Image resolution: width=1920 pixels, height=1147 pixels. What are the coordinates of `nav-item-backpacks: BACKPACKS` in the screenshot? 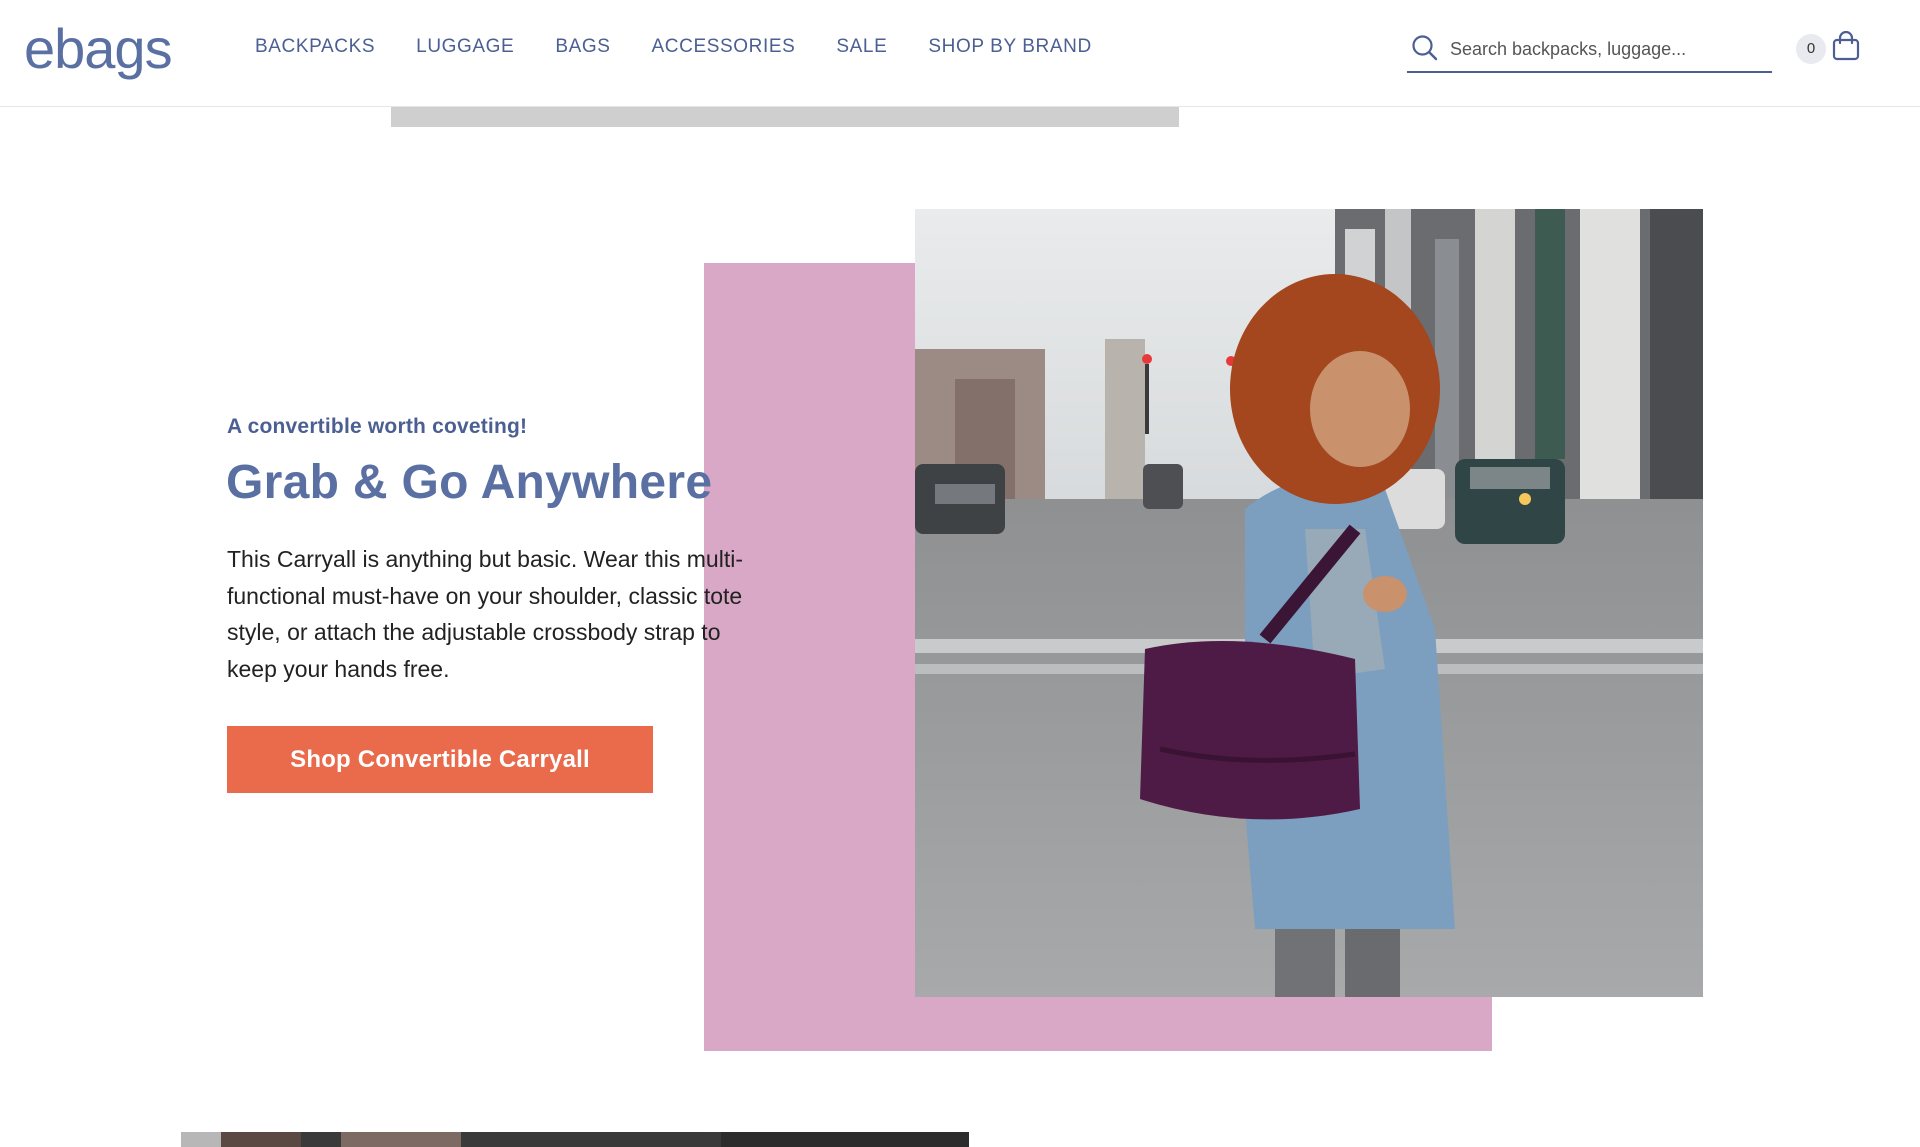 It's located at (315, 47).